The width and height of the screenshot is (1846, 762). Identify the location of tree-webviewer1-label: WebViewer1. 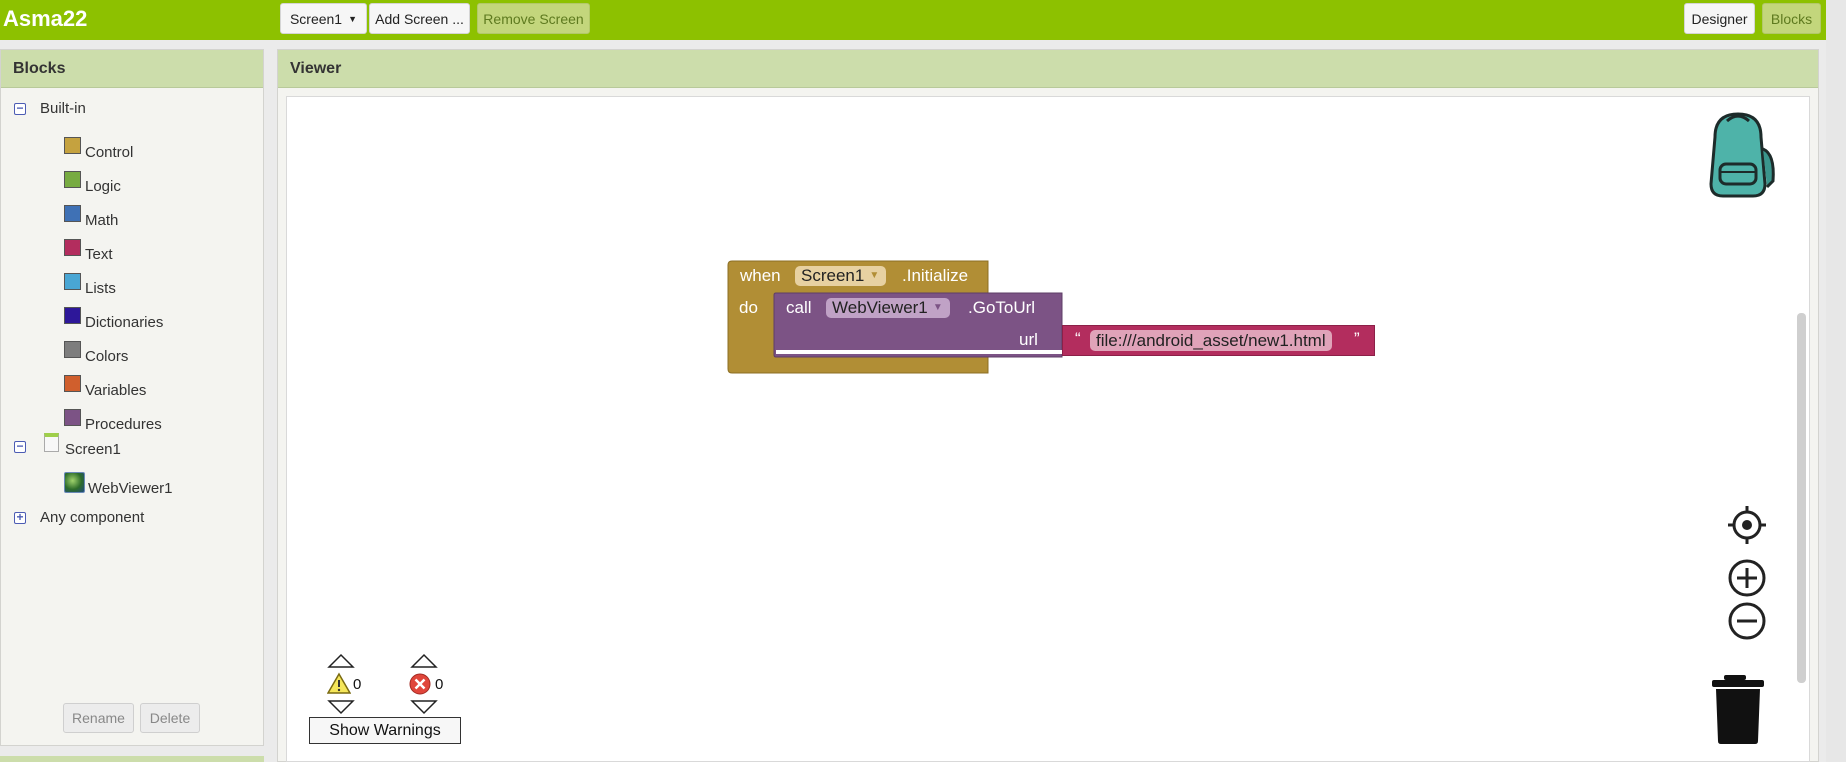
(130, 488).